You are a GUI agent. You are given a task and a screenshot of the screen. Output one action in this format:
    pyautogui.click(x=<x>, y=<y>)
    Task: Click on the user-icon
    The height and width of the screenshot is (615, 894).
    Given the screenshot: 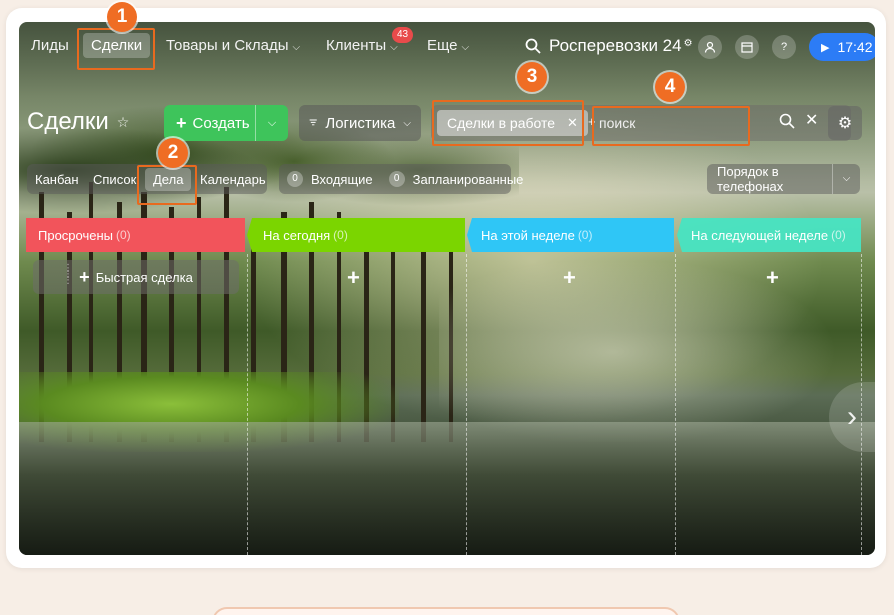 What is the action you would take?
    pyautogui.click(x=710, y=47)
    